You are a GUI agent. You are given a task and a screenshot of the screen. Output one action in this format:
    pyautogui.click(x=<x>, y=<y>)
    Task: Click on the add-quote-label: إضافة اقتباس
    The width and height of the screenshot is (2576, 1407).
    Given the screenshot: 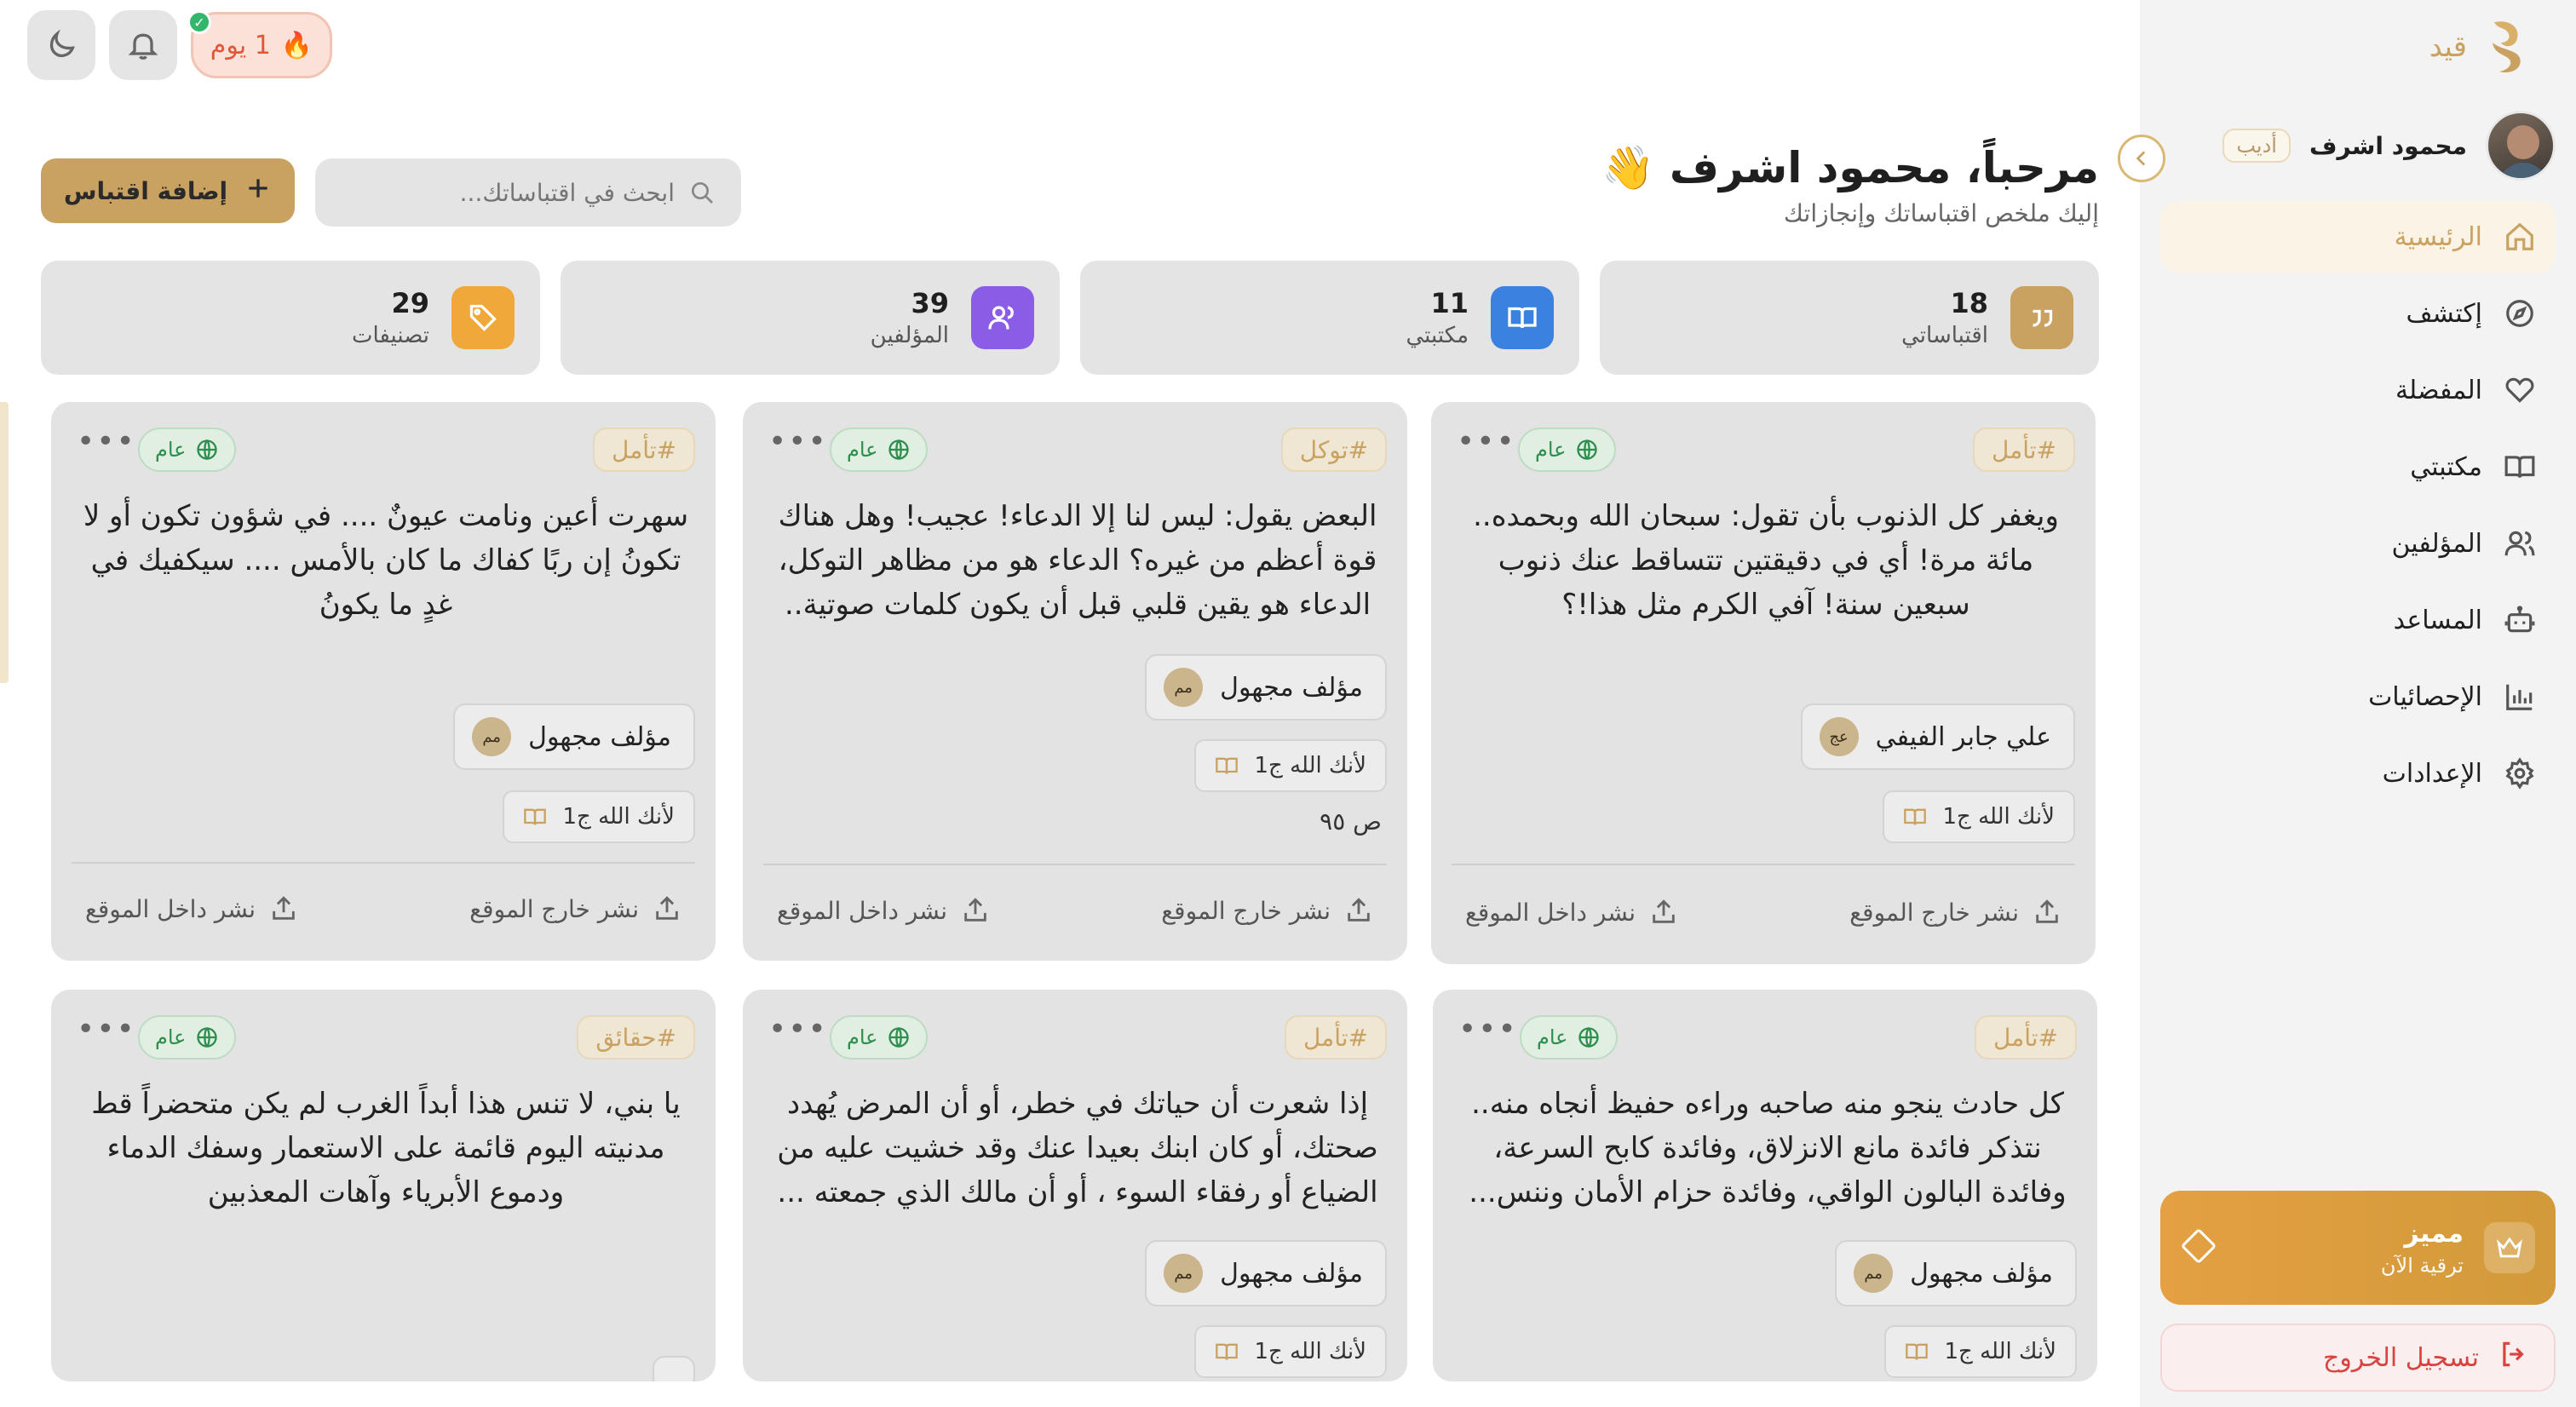 What is the action you would take?
    pyautogui.click(x=145, y=190)
    